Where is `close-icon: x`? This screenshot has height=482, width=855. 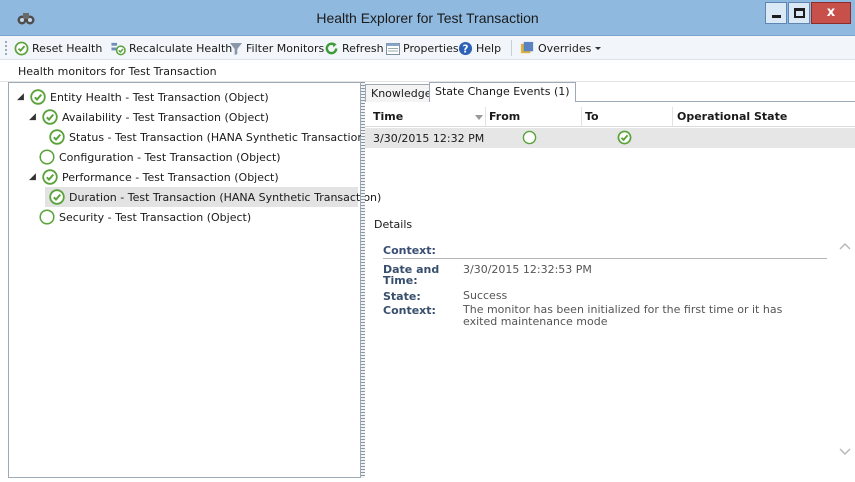 close-icon: x is located at coordinates (831, 12).